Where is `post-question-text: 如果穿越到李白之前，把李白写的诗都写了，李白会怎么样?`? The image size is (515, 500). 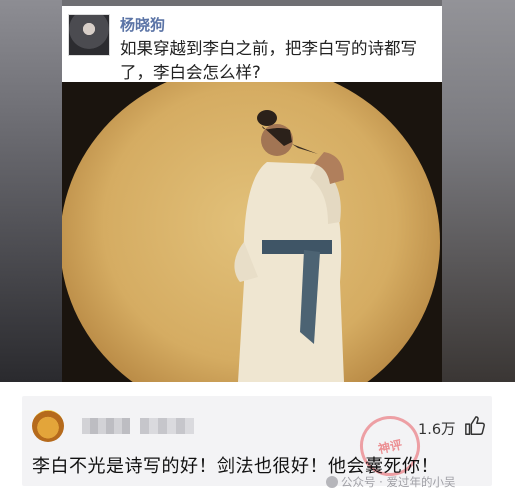
post-question-text: 如果穿越到李白之前，把李白写的诗都写了，李白会怎么样? is located at coordinates (268, 60).